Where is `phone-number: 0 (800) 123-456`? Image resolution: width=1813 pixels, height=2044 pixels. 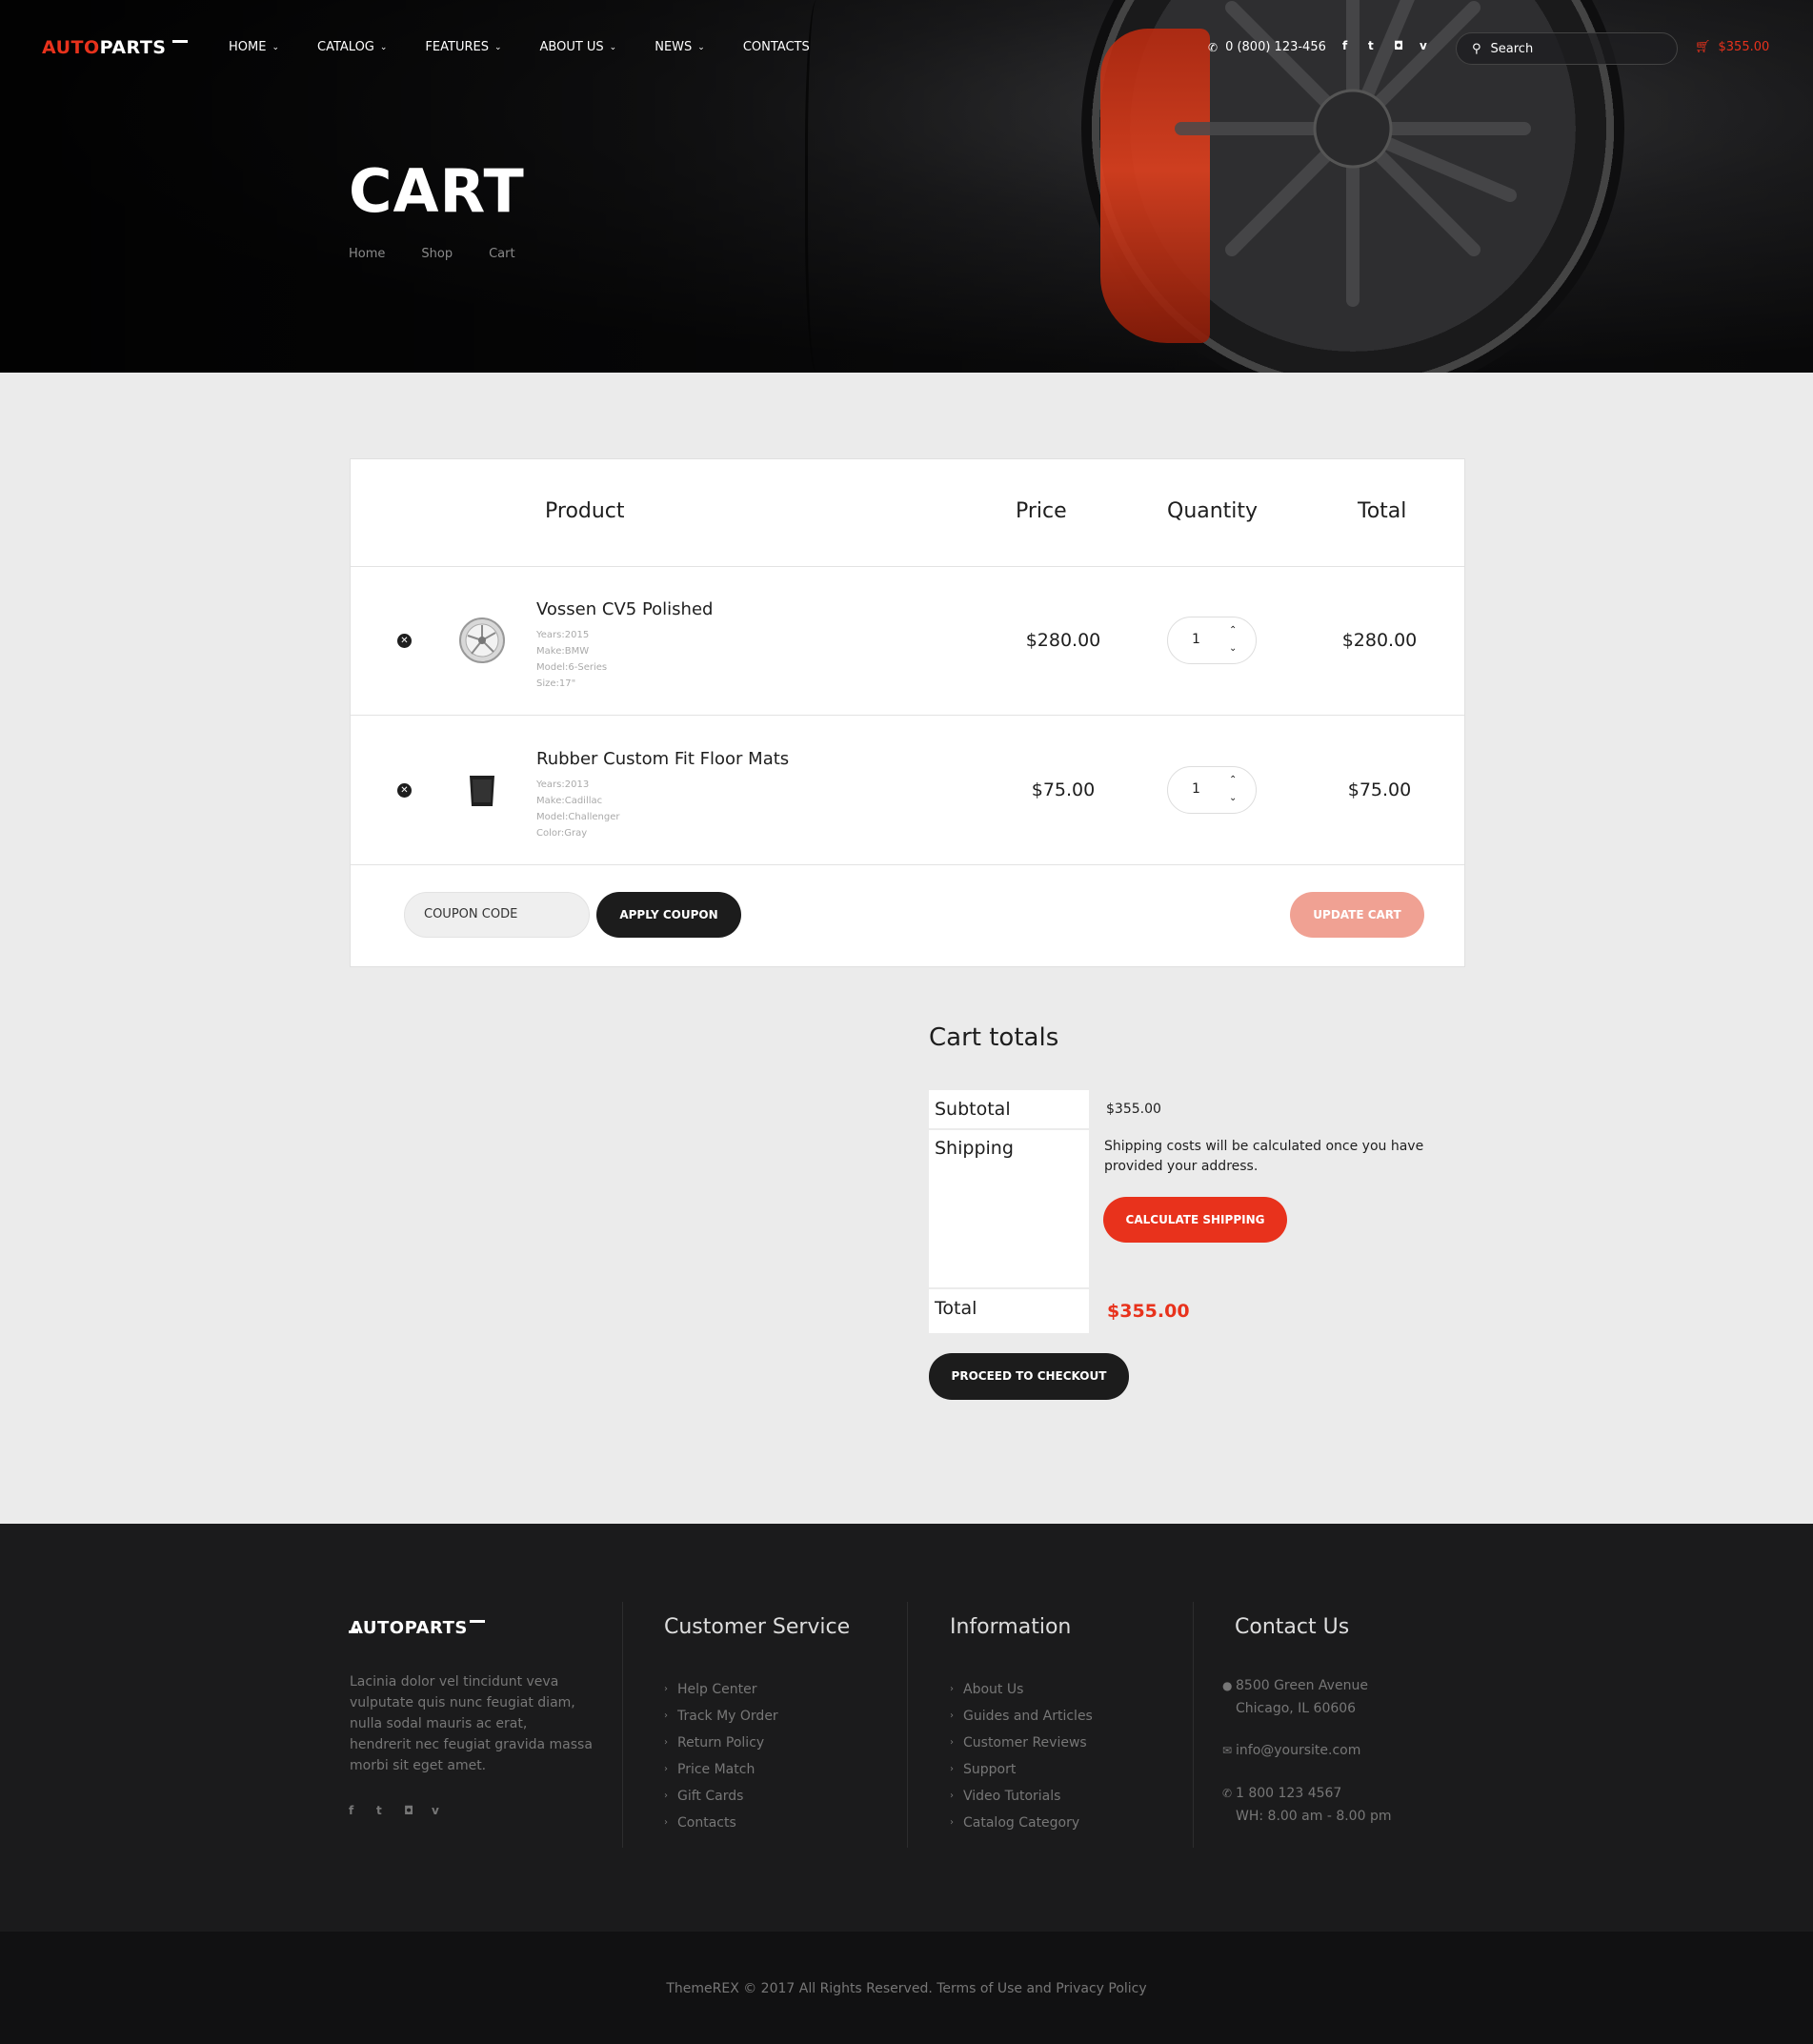 phone-number: 0 (800) 123-456 is located at coordinates (1276, 47).